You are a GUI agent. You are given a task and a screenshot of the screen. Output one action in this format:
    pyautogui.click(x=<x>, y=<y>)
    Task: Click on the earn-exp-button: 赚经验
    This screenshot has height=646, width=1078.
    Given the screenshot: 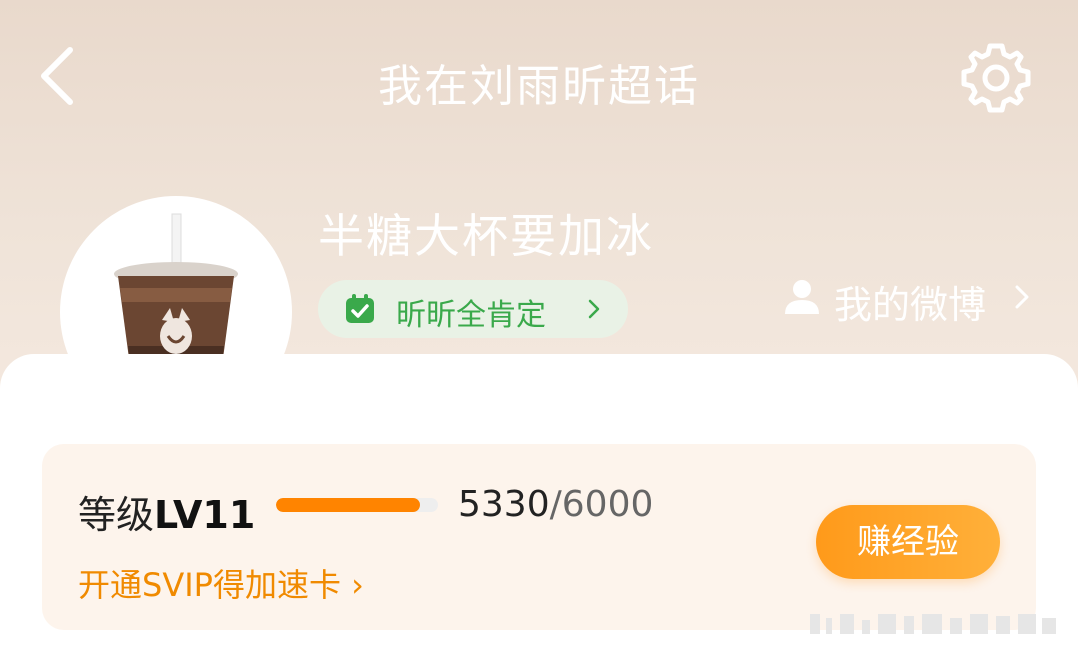 What is the action you would take?
    pyautogui.click(x=908, y=542)
    